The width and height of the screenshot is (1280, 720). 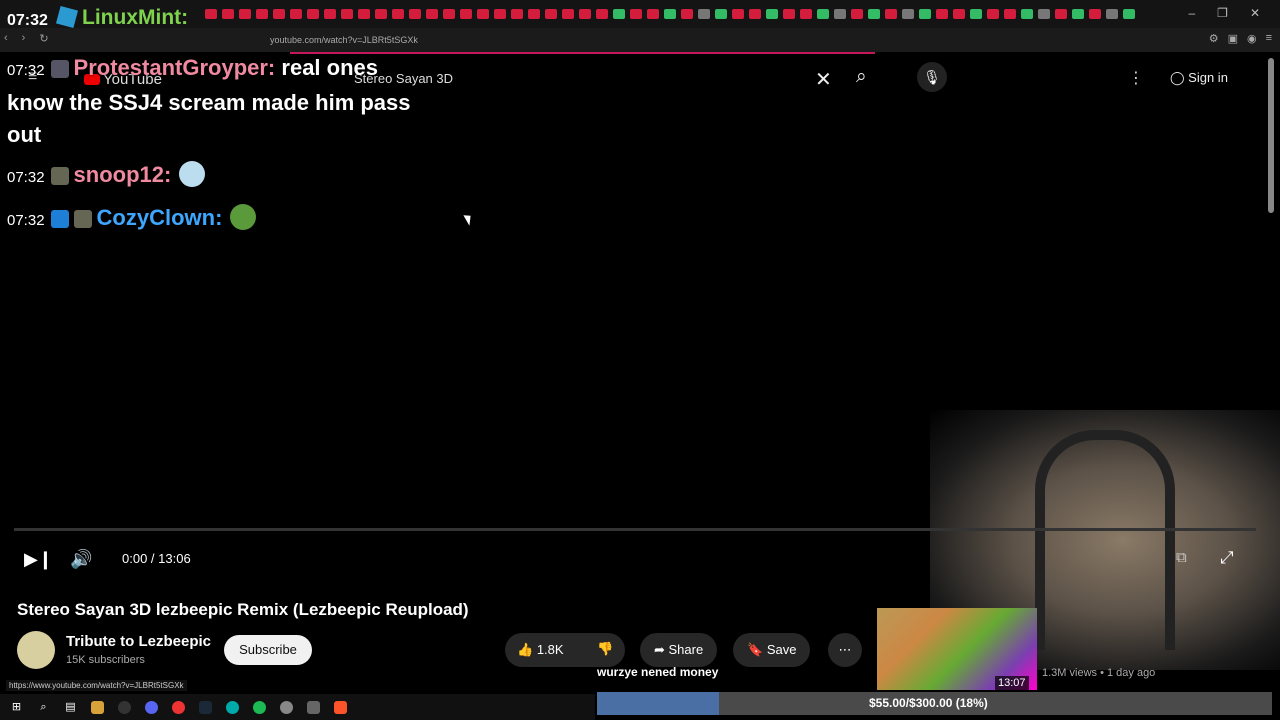 What do you see at coordinates (268, 650) in the screenshot?
I see `subscribe-button: Subscribe` at bounding box center [268, 650].